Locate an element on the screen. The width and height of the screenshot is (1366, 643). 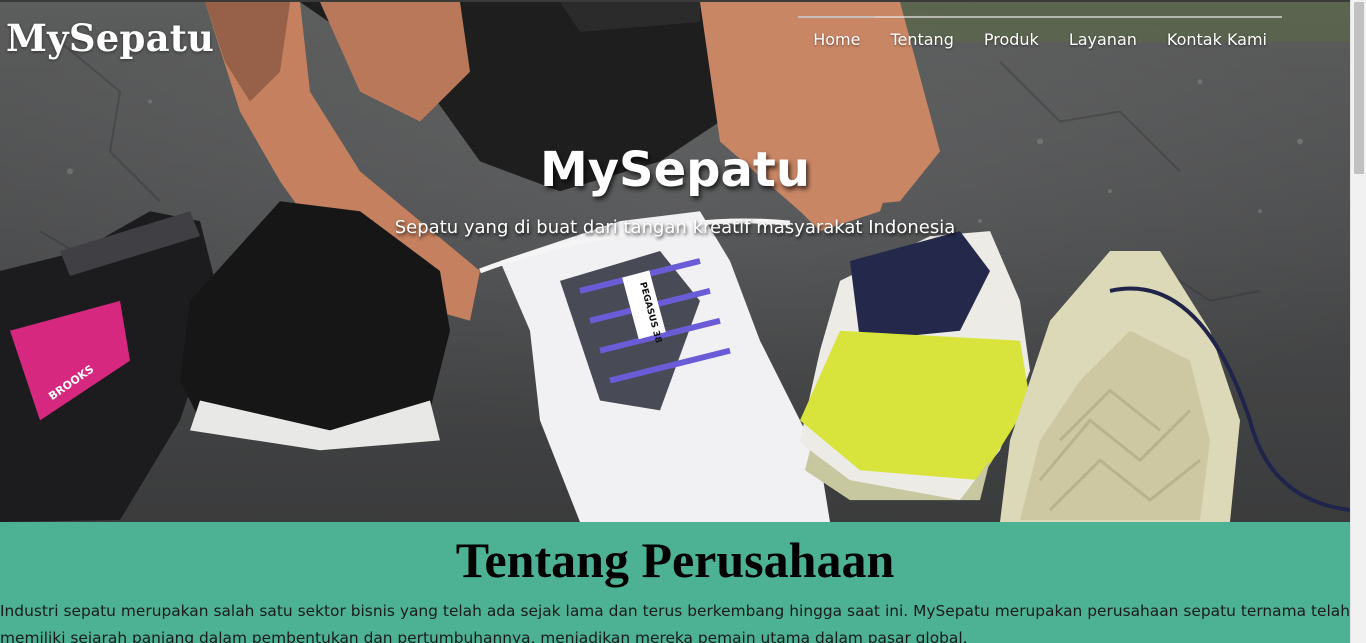
nav-item-home: Home is located at coordinates (837, 36).